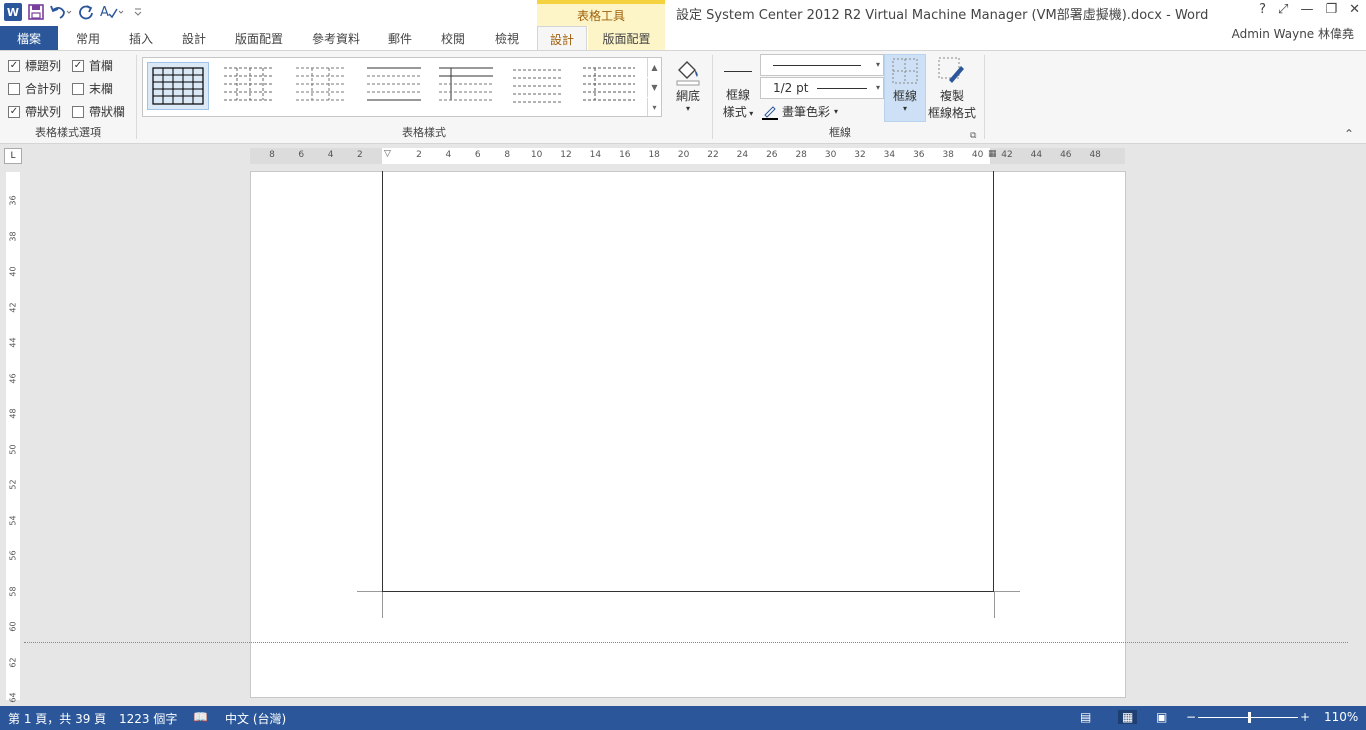 This screenshot has height=730, width=1366. I want to click on line-weight-dropdown: 1/2 pt ▾, so click(822, 88).